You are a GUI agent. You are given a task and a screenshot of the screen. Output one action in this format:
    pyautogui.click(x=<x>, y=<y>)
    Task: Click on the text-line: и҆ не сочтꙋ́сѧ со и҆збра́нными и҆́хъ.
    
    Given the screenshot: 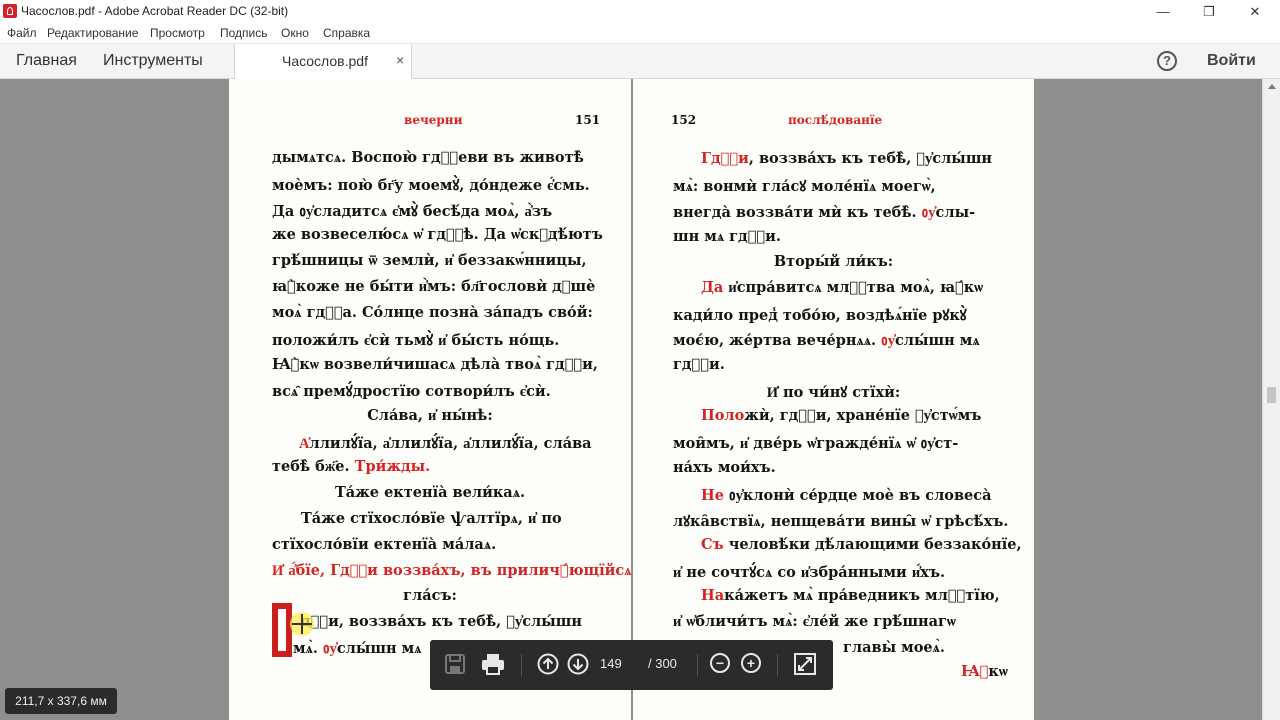 What is the action you would take?
    pyautogui.click(x=809, y=572)
    